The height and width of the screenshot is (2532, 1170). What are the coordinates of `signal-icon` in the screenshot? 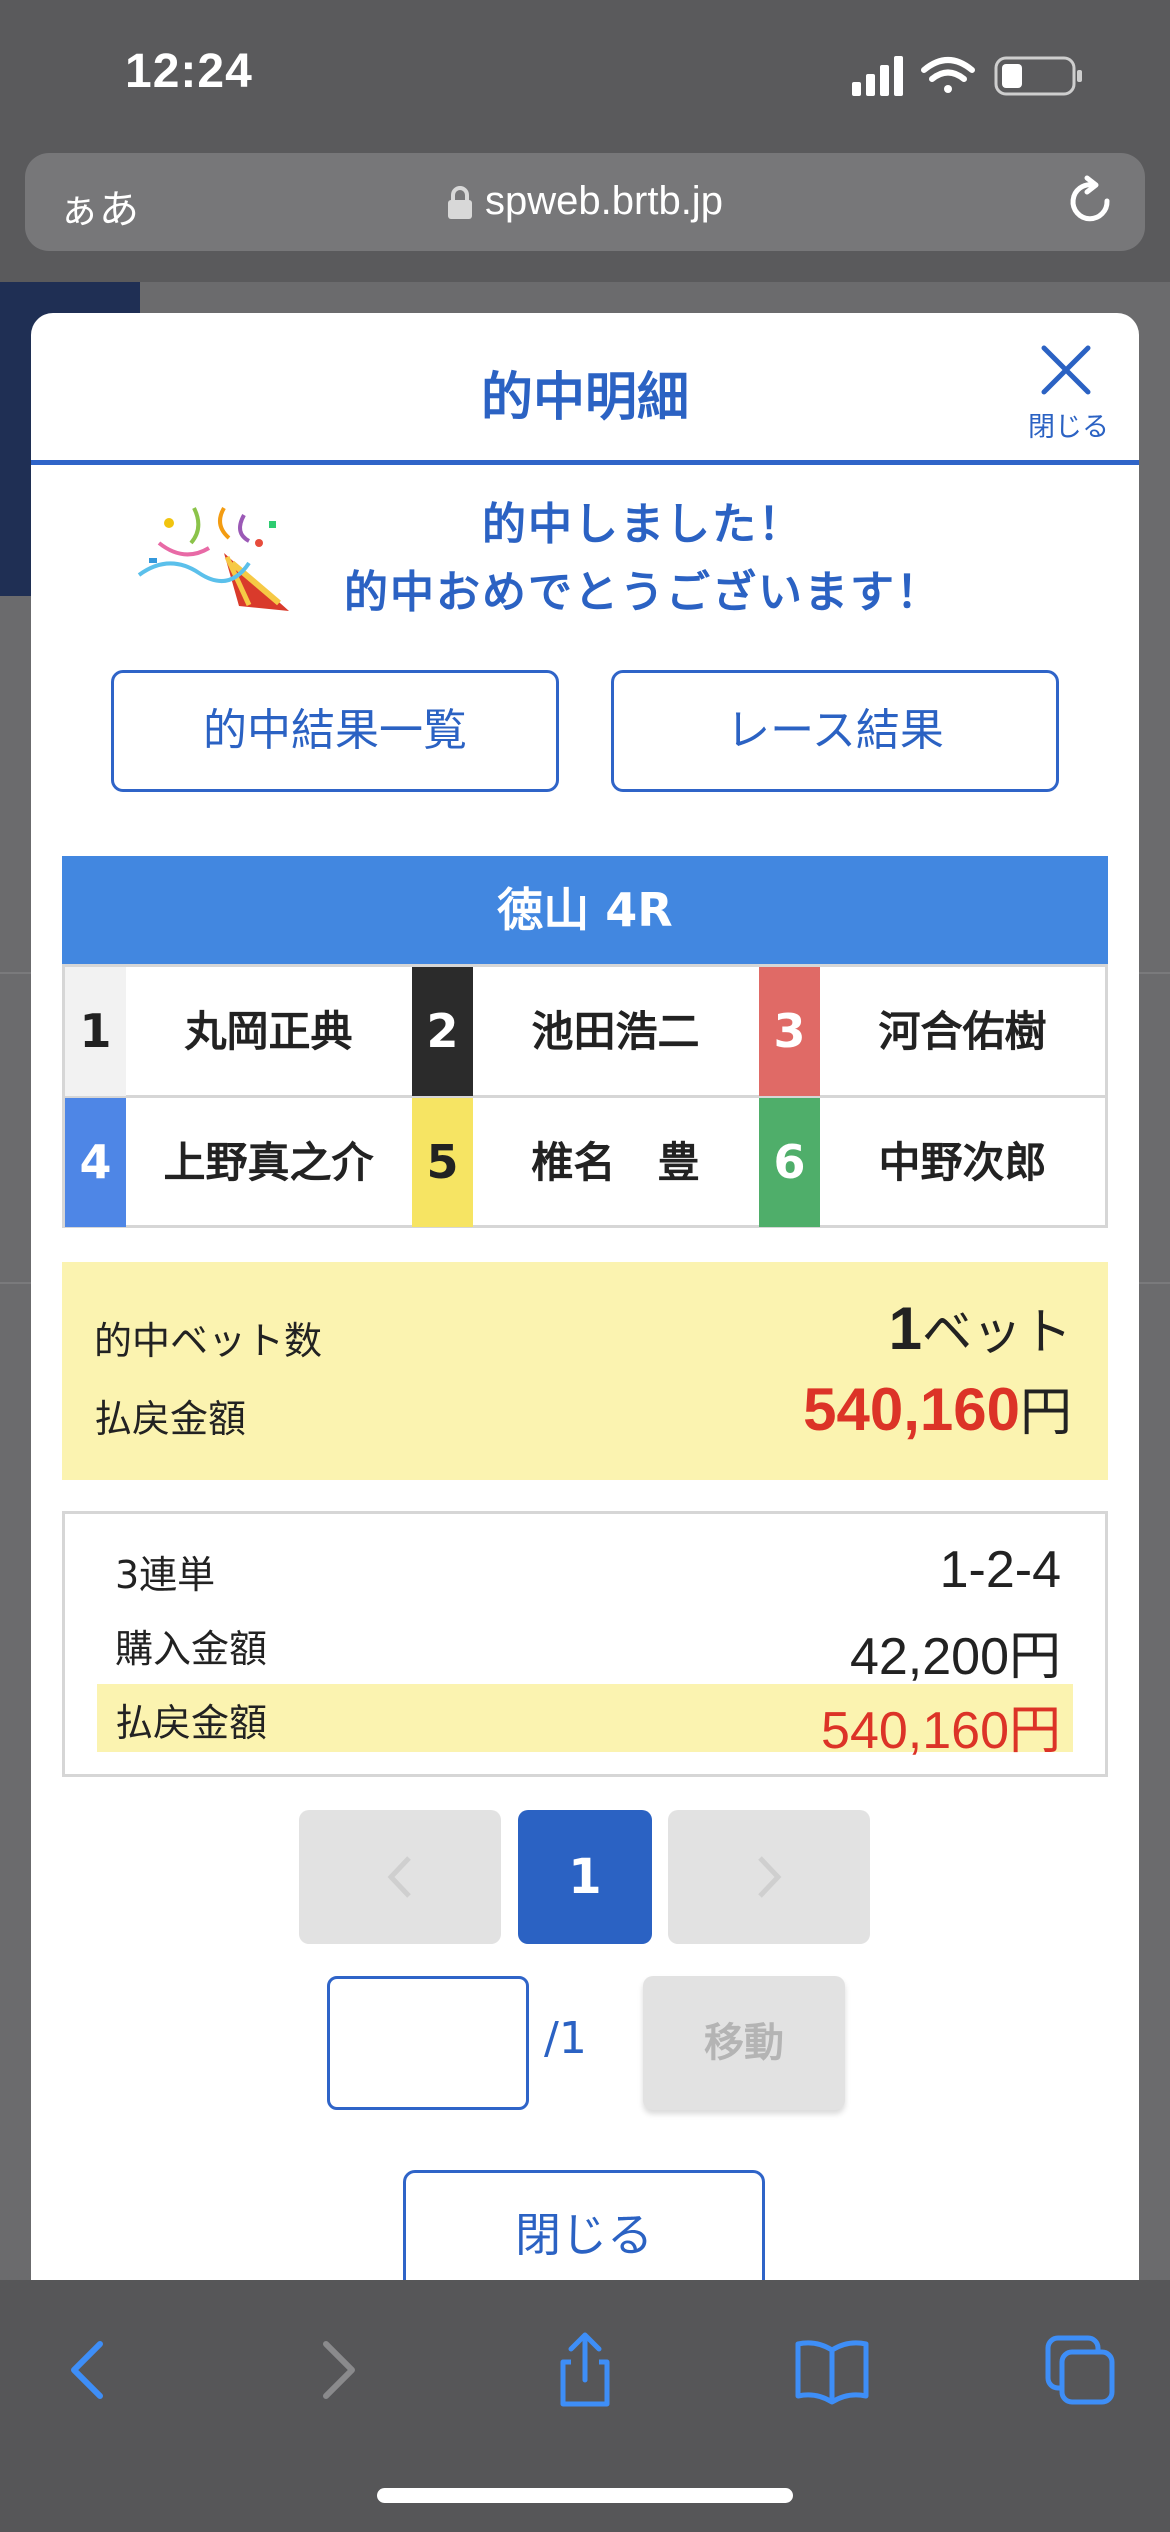 It's located at (877, 76).